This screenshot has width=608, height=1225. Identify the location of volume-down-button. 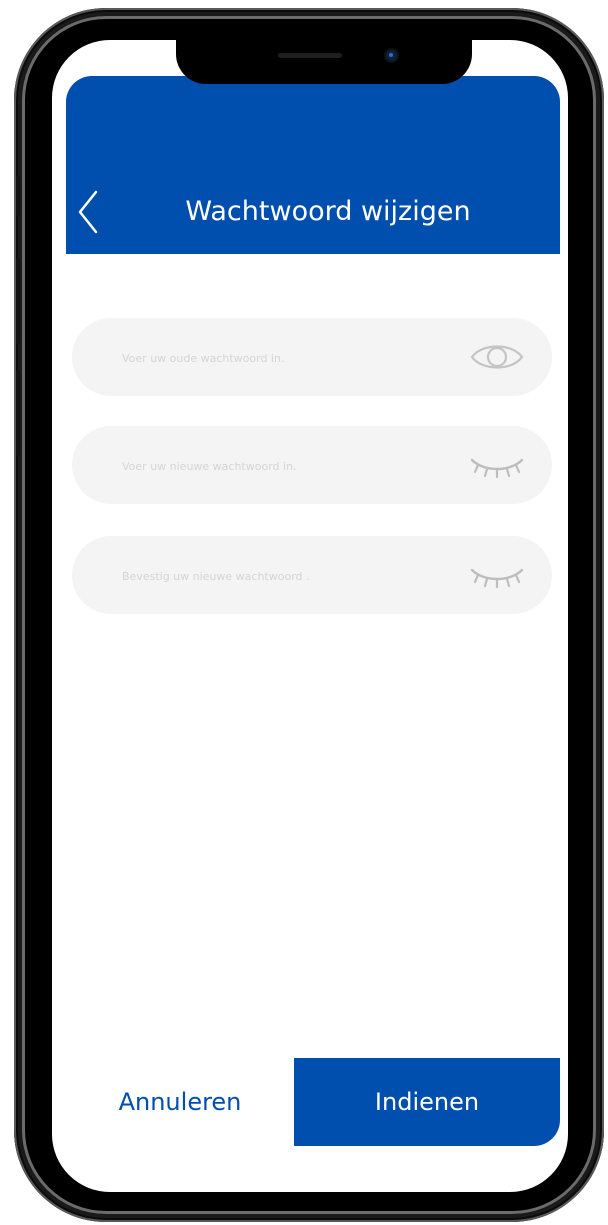
(18, 413).